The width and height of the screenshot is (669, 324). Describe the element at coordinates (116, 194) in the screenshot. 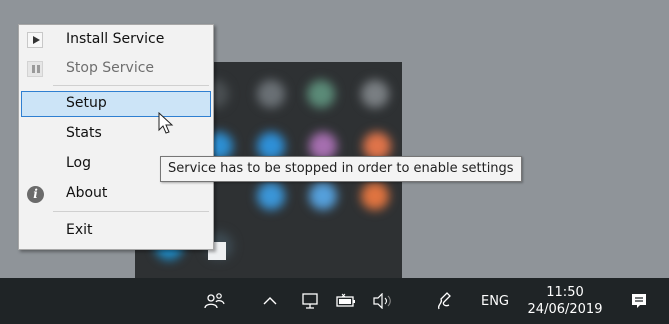

I see `about-menu-item: i About` at that location.